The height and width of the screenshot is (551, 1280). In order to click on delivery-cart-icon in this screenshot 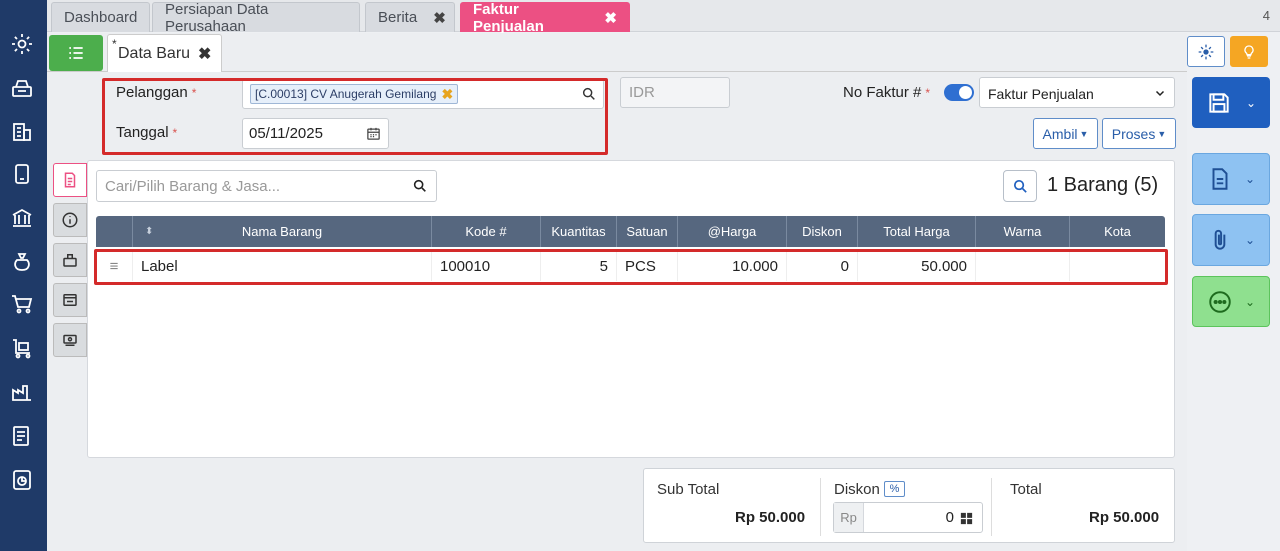, I will do `click(22, 348)`.